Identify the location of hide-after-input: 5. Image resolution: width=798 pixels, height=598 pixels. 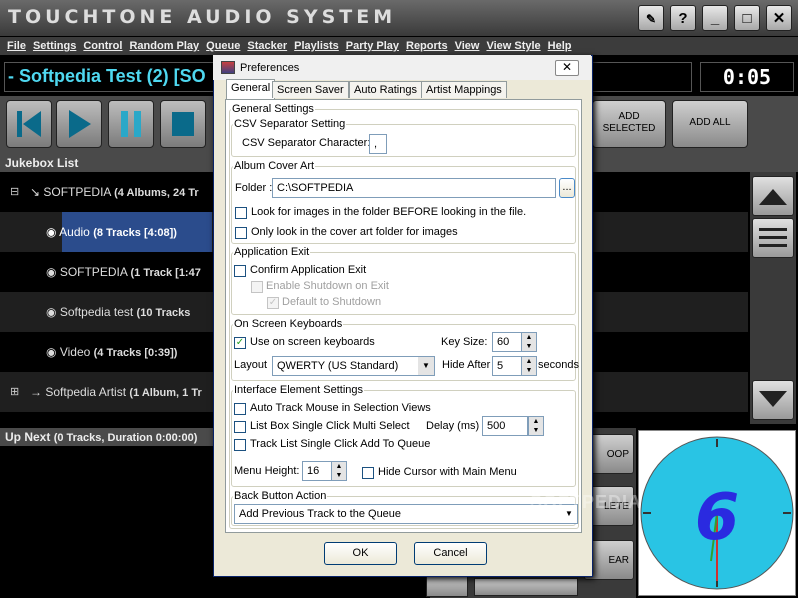
(507, 366).